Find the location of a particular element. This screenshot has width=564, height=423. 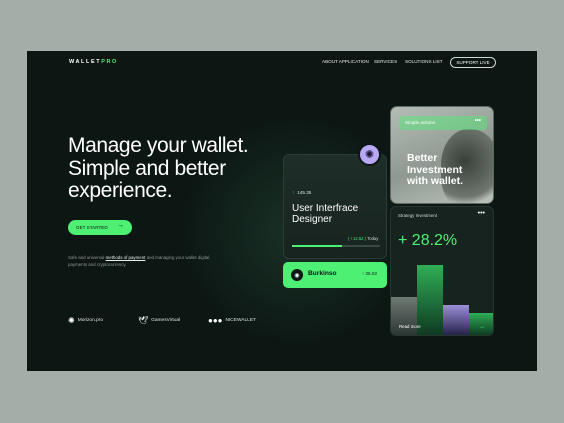

simple-actions-bar: Simple actions ••• is located at coordinates (443, 123).